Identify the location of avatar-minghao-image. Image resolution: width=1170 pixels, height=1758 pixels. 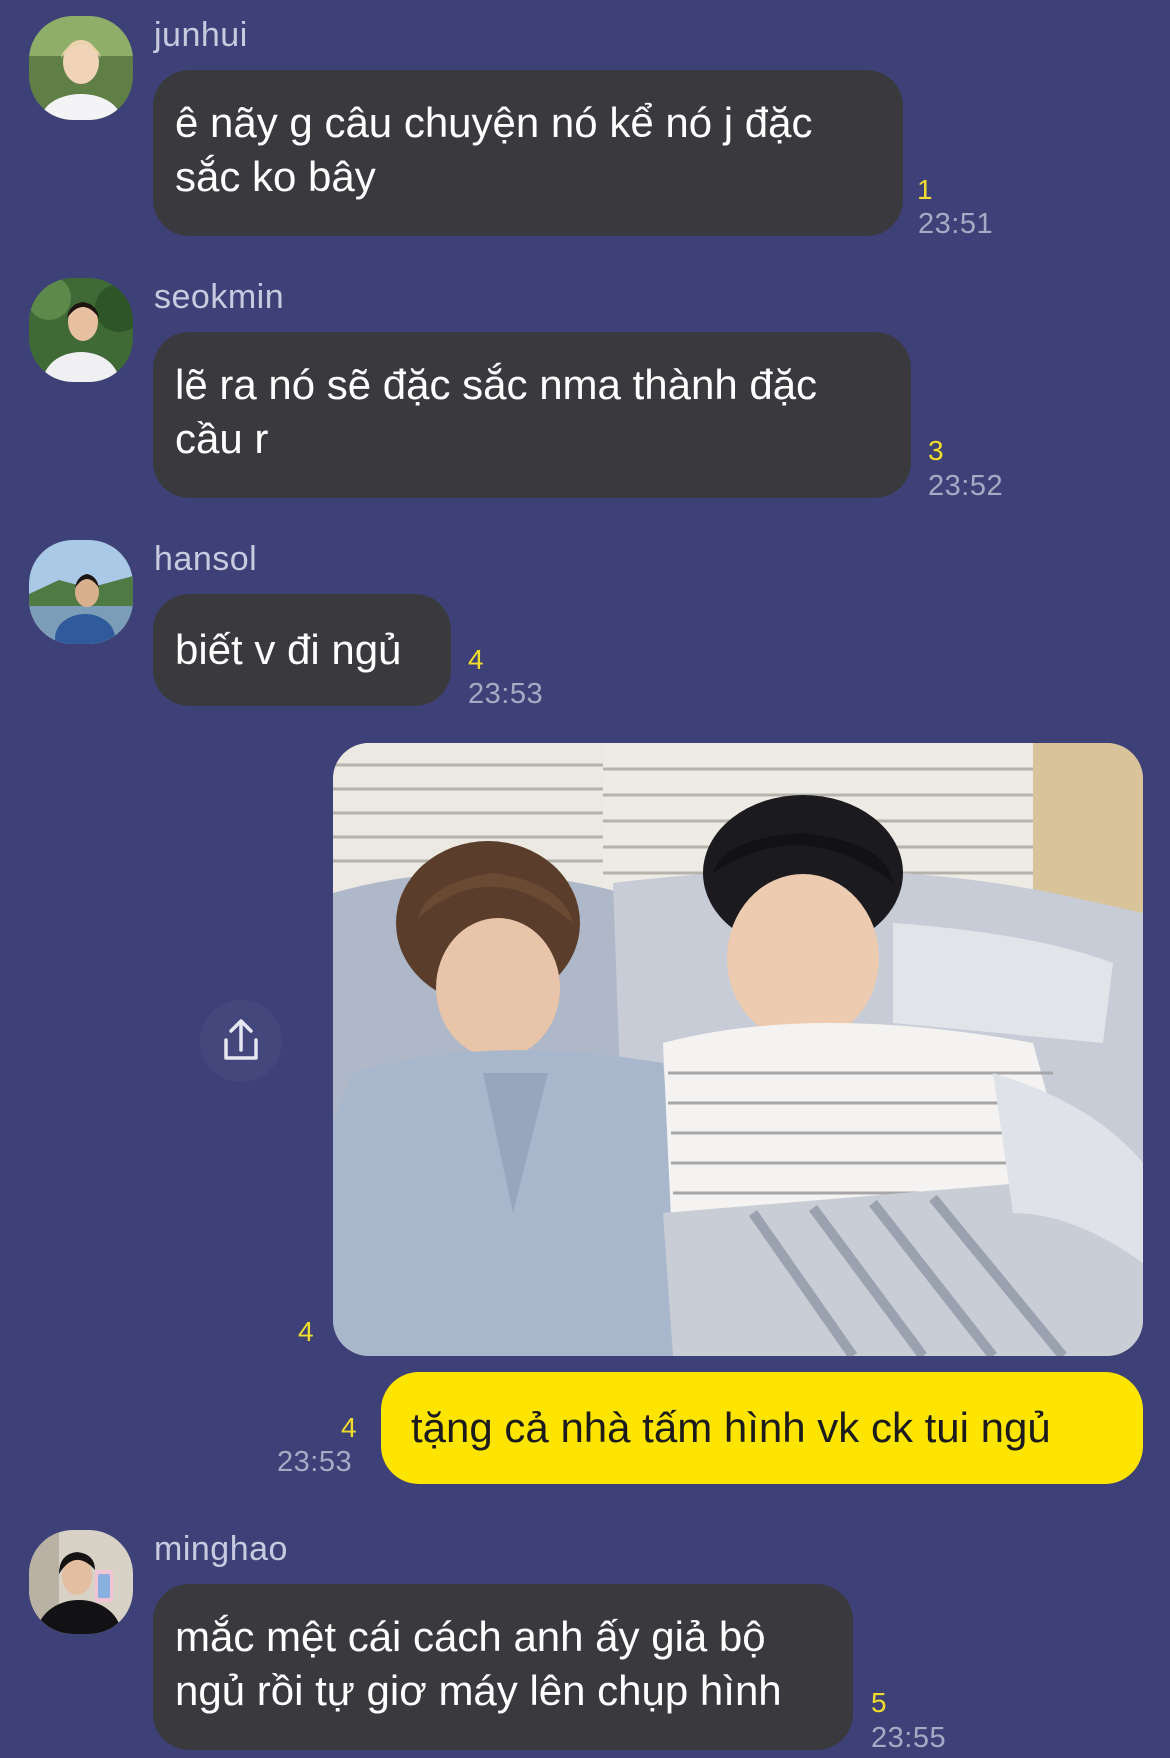
(81, 1582).